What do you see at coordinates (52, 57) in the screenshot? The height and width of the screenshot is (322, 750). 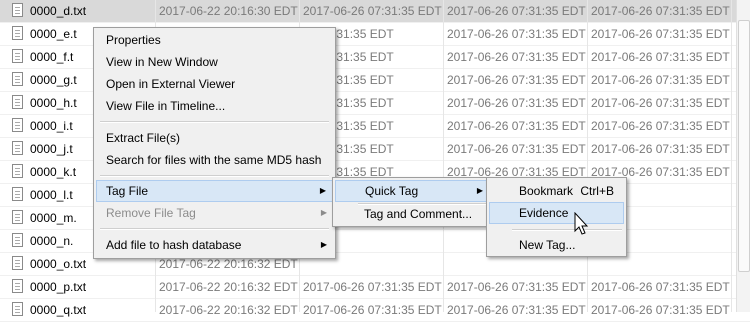 I see `file-name: 0000_f.t` at bounding box center [52, 57].